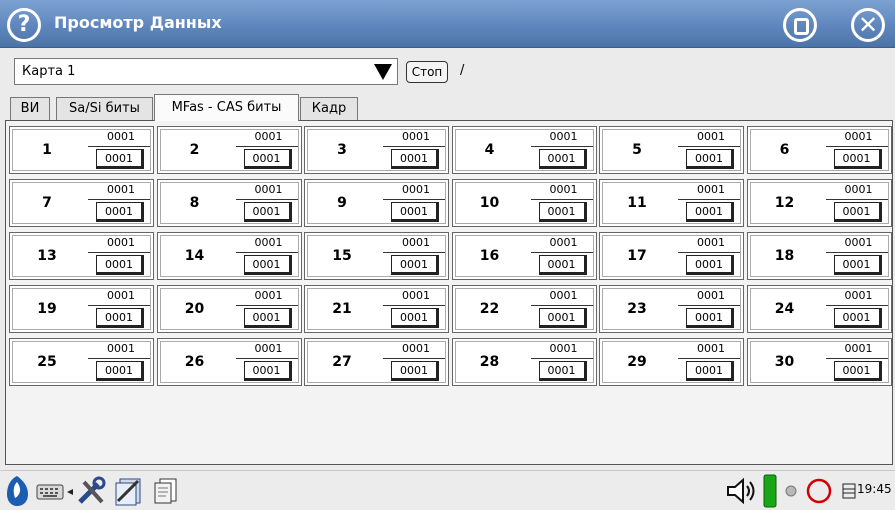 The width and height of the screenshot is (895, 510). Describe the element at coordinates (524, 256) in the screenshot. I see `channel-cell: 16 0001 0001` at that location.